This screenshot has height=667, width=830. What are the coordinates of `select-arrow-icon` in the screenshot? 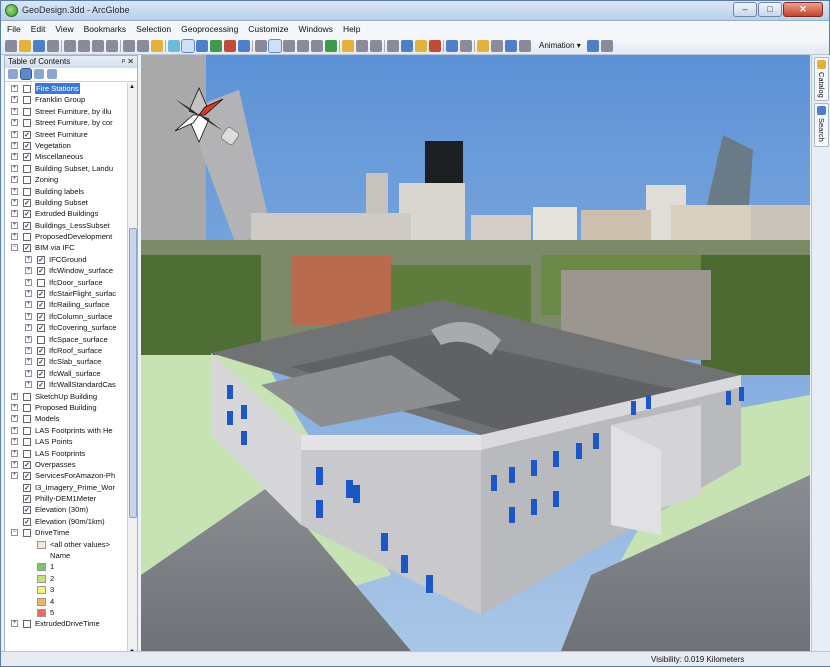 It's located at (393, 45).